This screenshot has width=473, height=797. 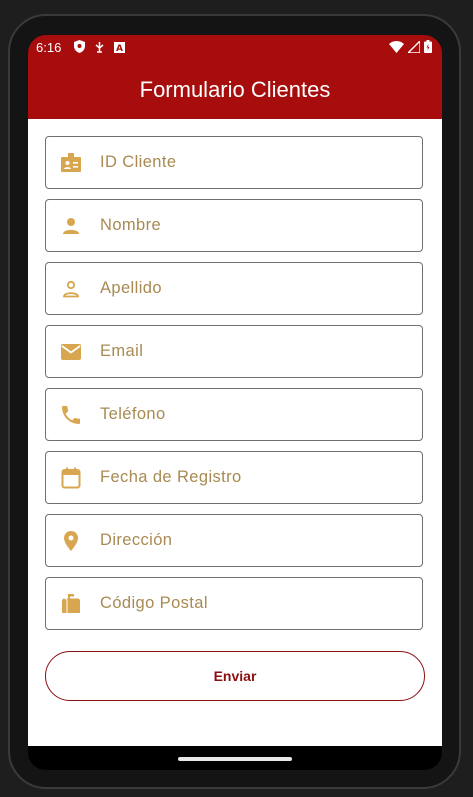 What do you see at coordinates (138, 162) in the screenshot?
I see `id-cliente-label: ID Cliente` at bounding box center [138, 162].